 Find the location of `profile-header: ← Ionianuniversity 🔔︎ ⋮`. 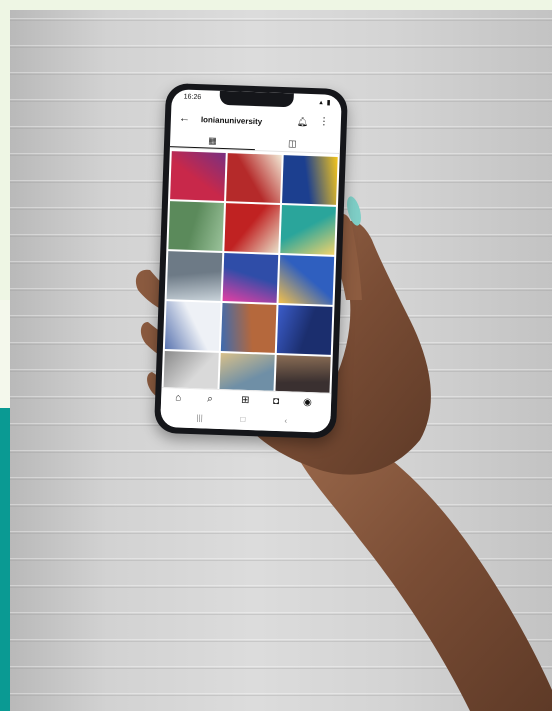

profile-header: ← Ionianuniversity 🔔︎ ⋮ is located at coordinates (256, 122).